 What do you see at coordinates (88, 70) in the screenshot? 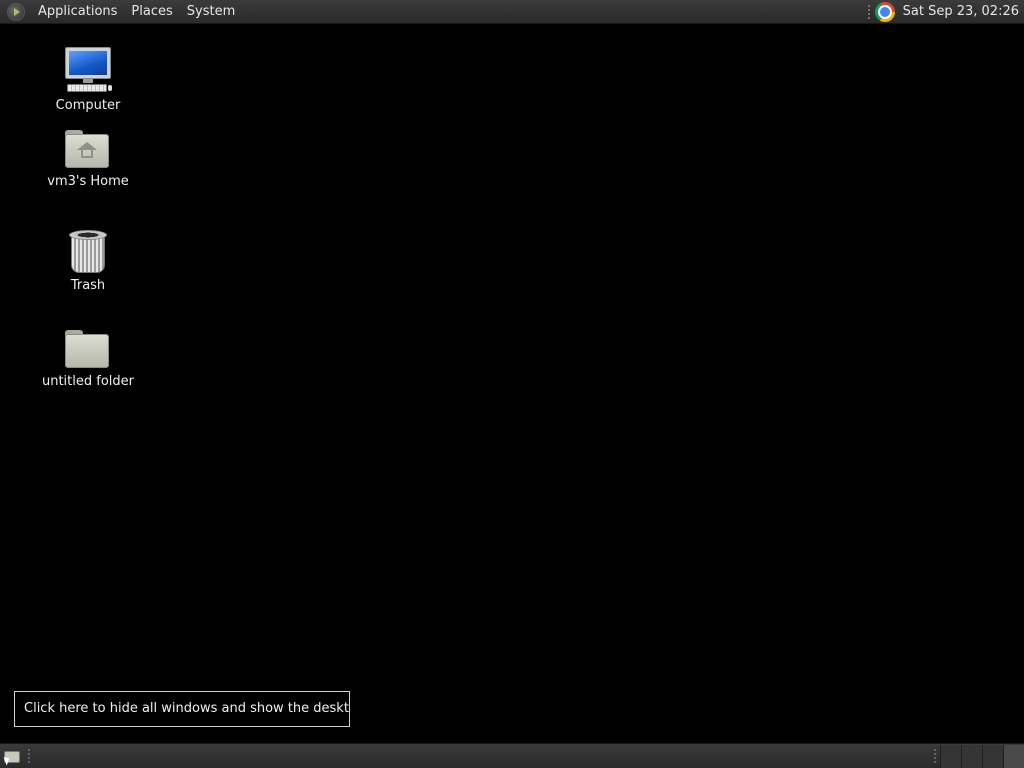
I see `computer-icon` at bounding box center [88, 70].